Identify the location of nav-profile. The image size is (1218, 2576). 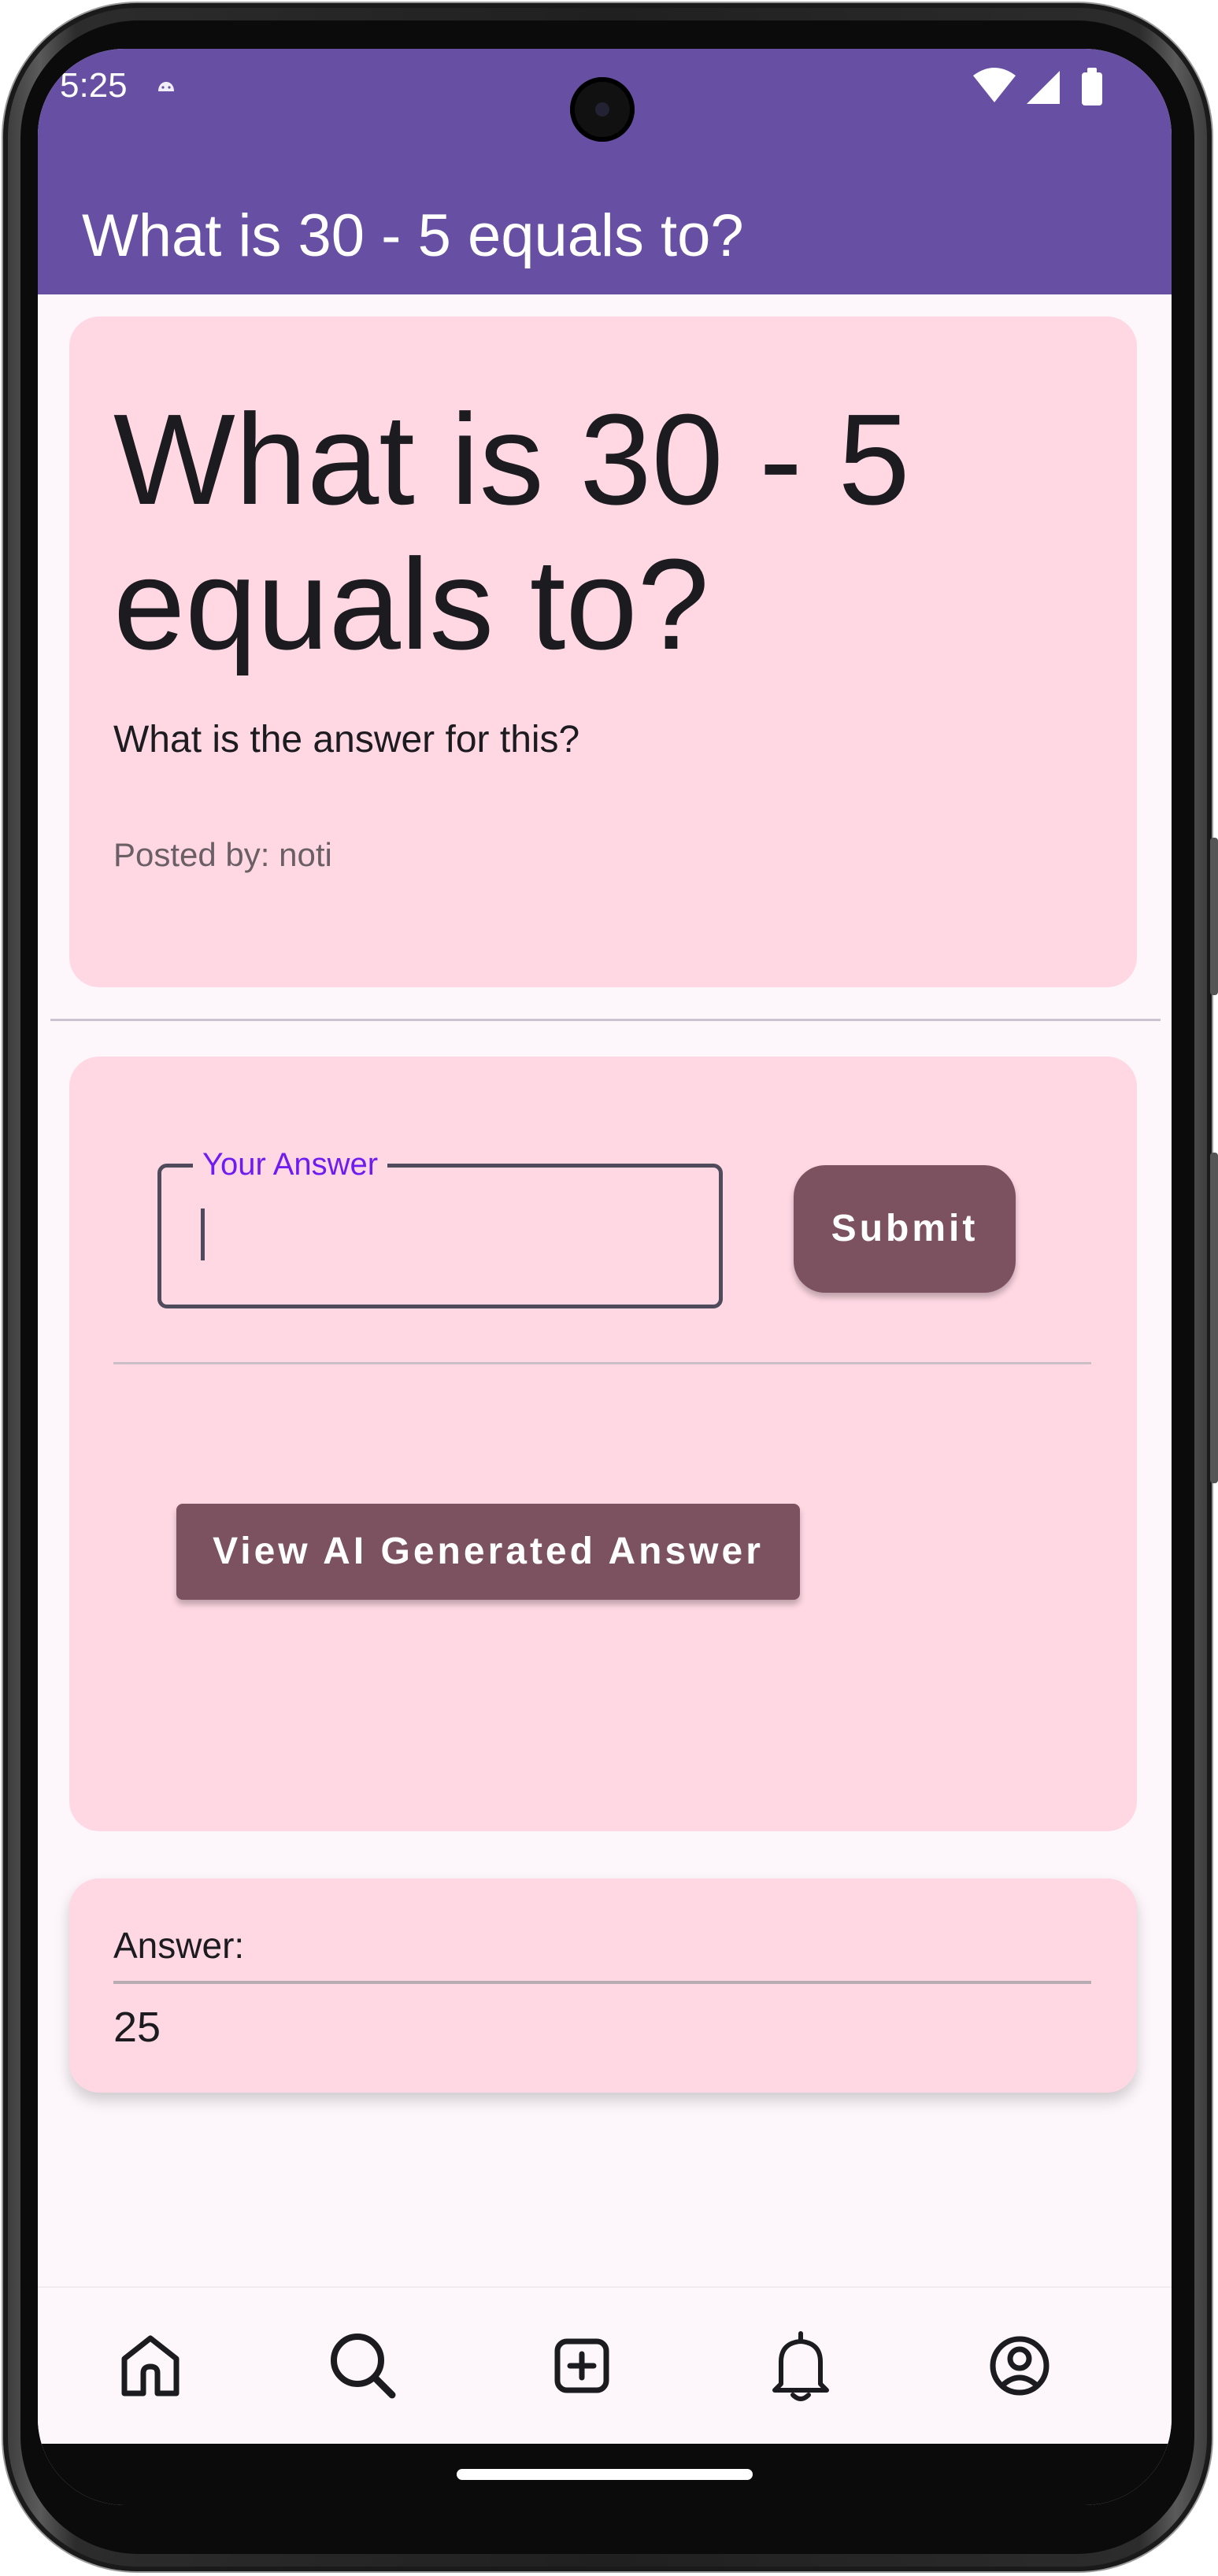
(1019, 2365).